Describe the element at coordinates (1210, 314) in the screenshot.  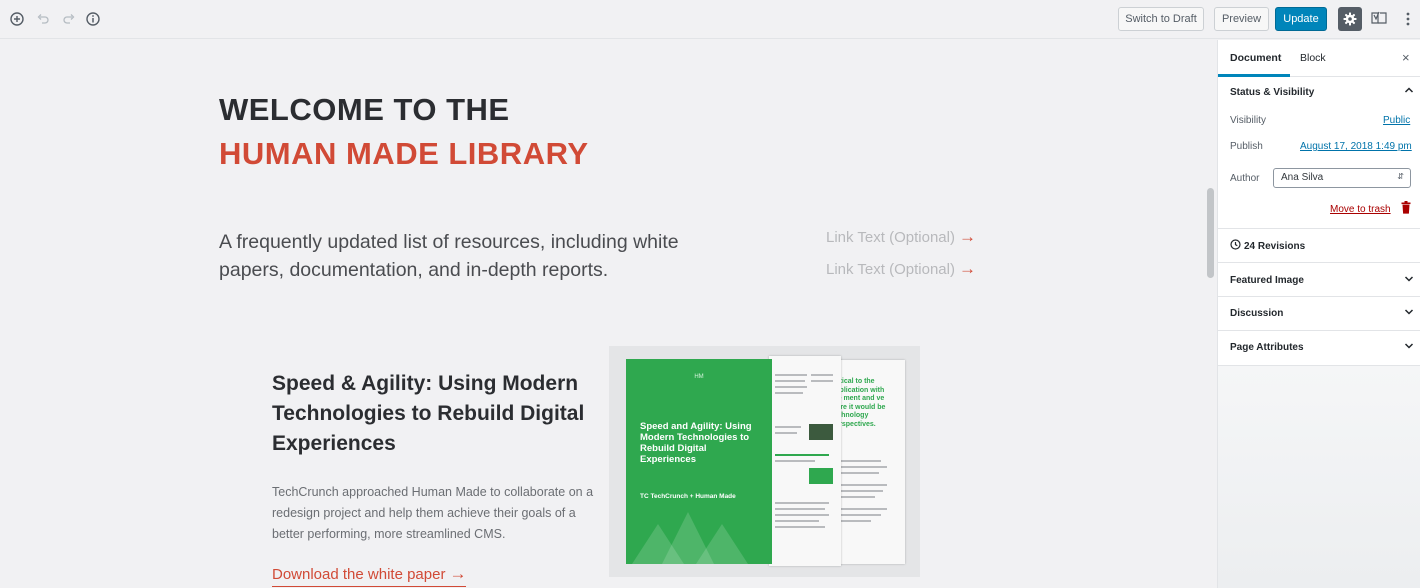
I see `editor-scrollbar` at that location.